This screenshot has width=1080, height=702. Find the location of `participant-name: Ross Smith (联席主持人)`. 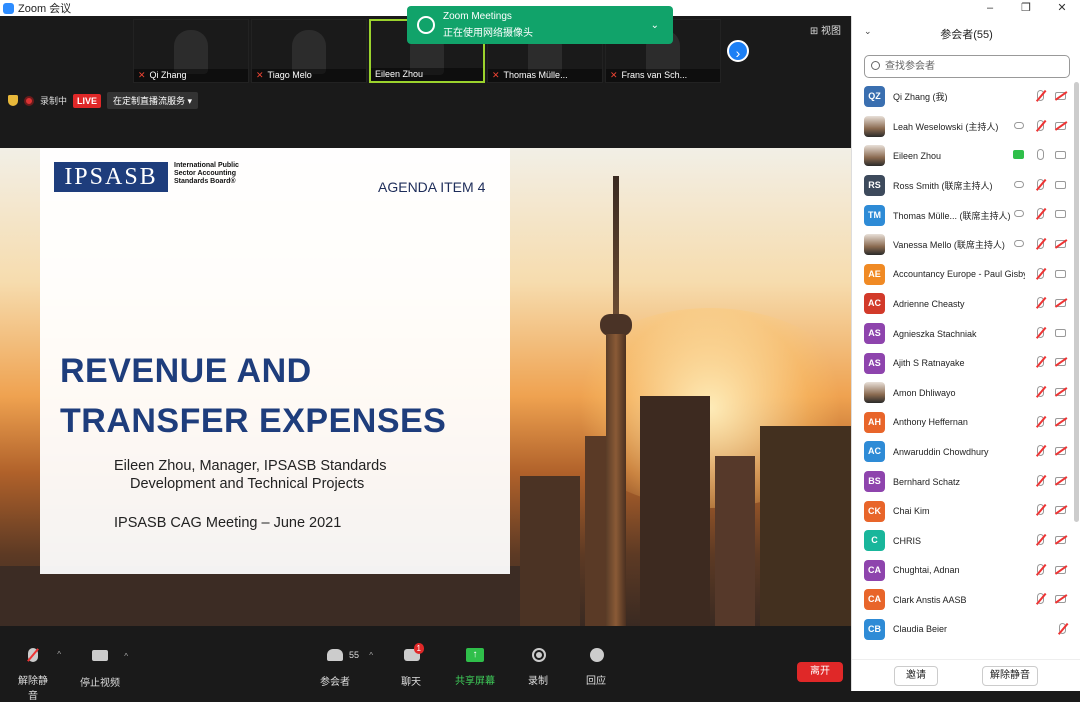

participant-name: Ross Smith (联席主持人) is located at coordinates (943, 186).